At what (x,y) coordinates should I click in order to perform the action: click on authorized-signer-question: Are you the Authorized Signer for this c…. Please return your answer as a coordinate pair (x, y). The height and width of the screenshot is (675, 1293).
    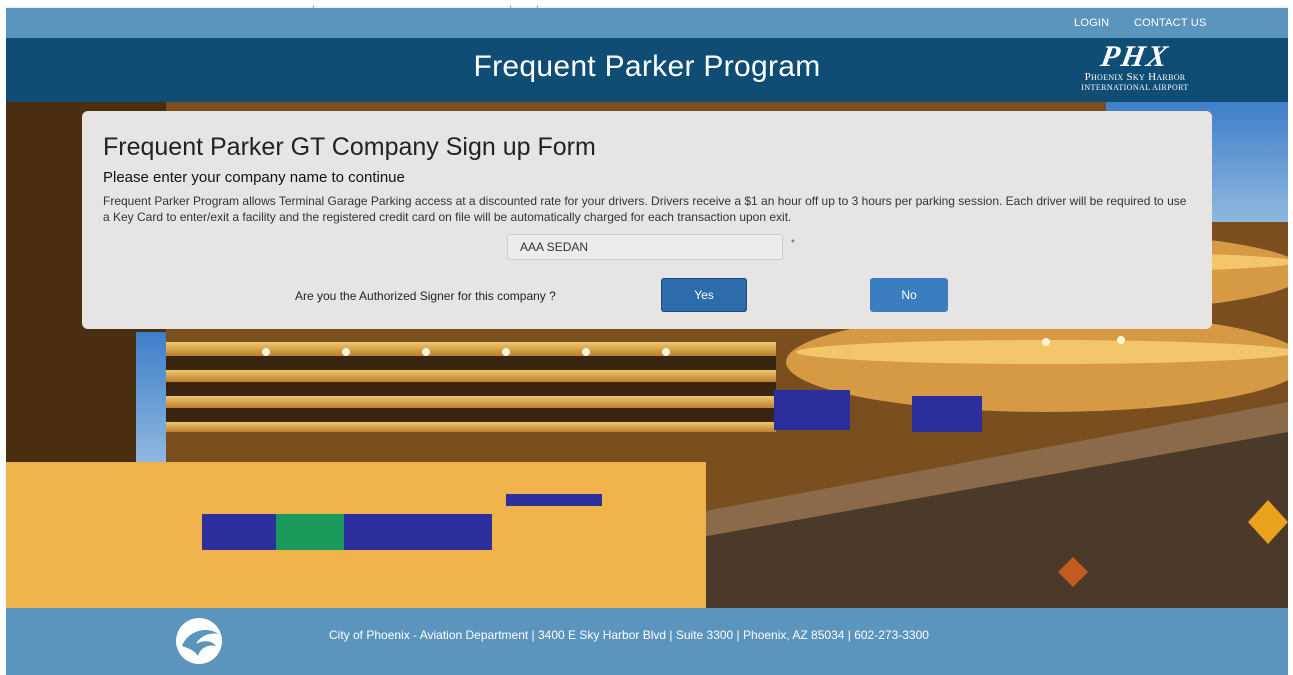
    Looking at the image, I should click on (425, 296).